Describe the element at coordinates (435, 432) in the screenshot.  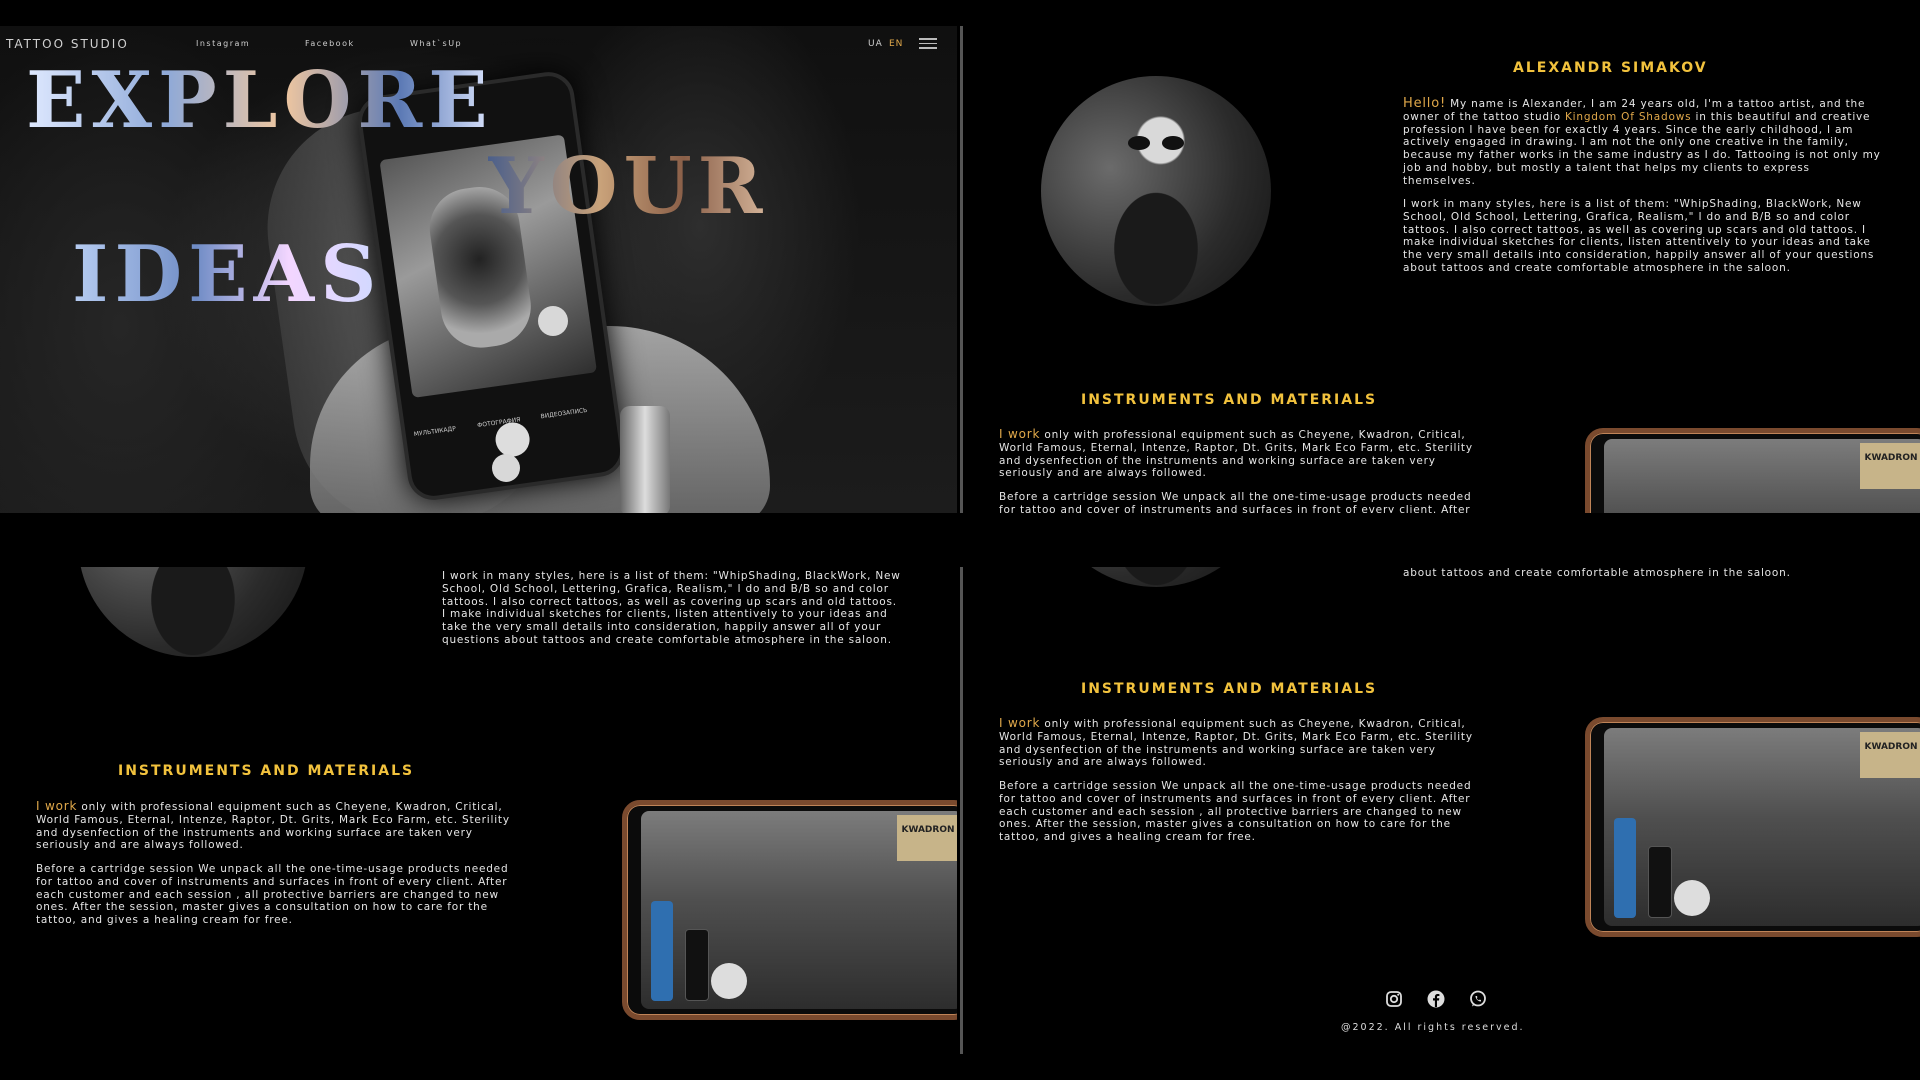
I see `camera-mode-label: МУЛЬТИКАДР` at that location.